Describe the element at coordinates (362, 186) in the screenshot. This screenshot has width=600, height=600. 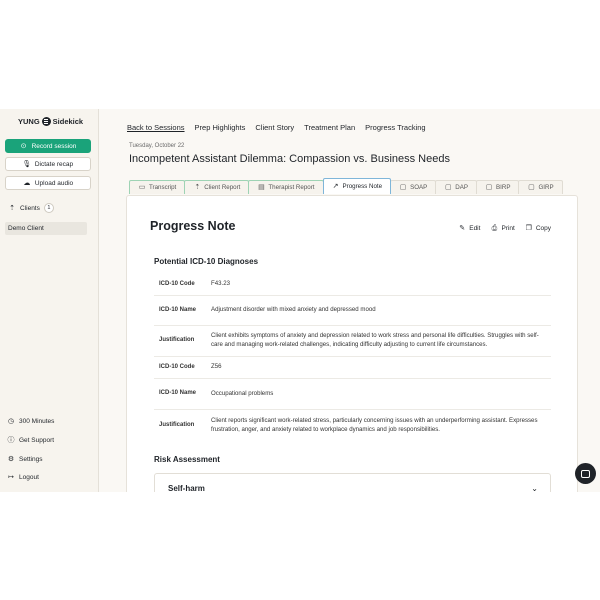
I see `tab-label: Progress Note` at that location.